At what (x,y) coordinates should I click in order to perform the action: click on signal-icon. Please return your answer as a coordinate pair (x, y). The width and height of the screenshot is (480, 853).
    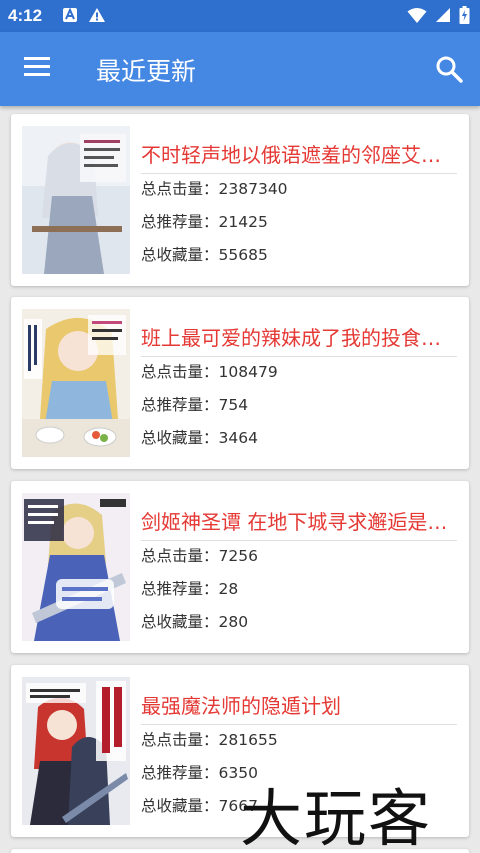
    Looking at the image, I should click on (443, 15).